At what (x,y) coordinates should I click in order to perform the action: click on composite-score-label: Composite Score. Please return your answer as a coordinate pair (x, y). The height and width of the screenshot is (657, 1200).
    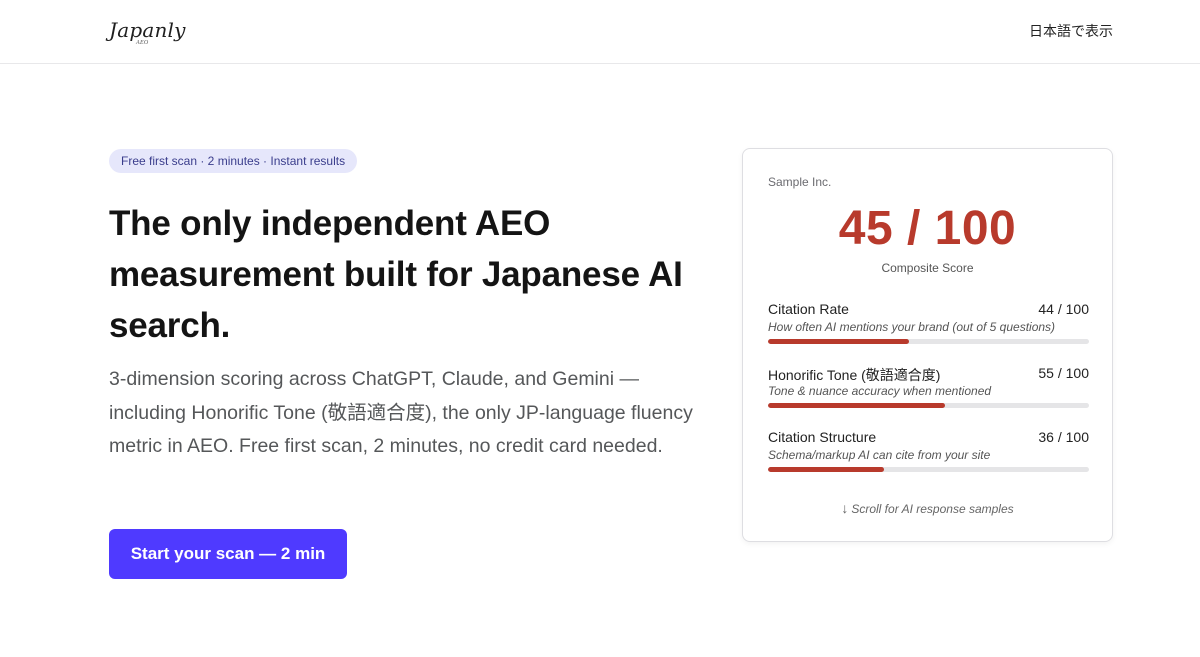
    Looking at the image, I should click on (927, 268).